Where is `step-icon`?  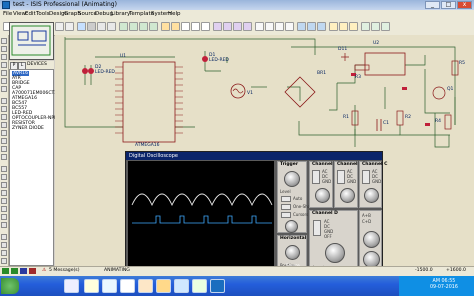
step-icon is located at coordinates (14, 271).